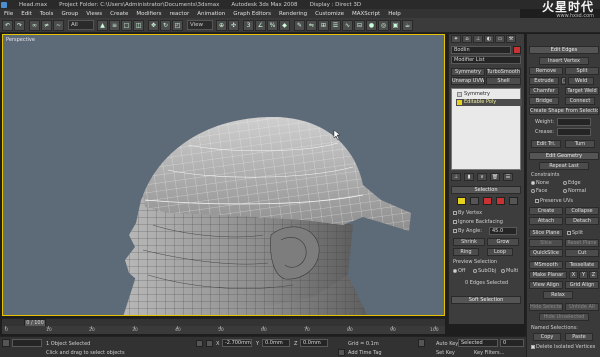  What do you see at coordinates (582, 211) in the screenshot?
I see `collapse-button: Collapse` at bounding box center [582, 211].